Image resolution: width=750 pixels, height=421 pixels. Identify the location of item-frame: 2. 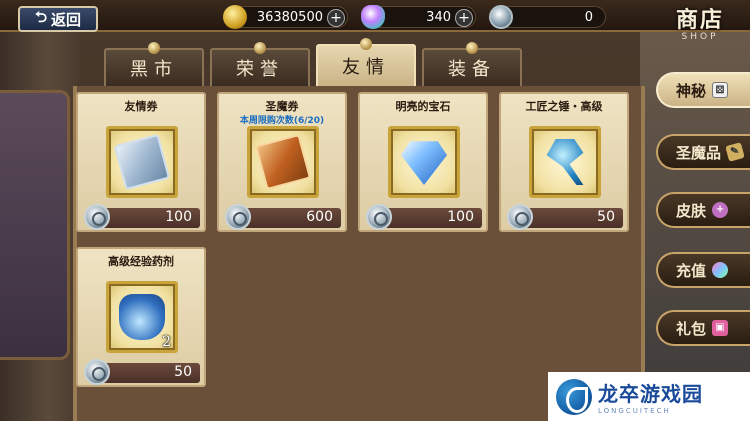
(142, 317).